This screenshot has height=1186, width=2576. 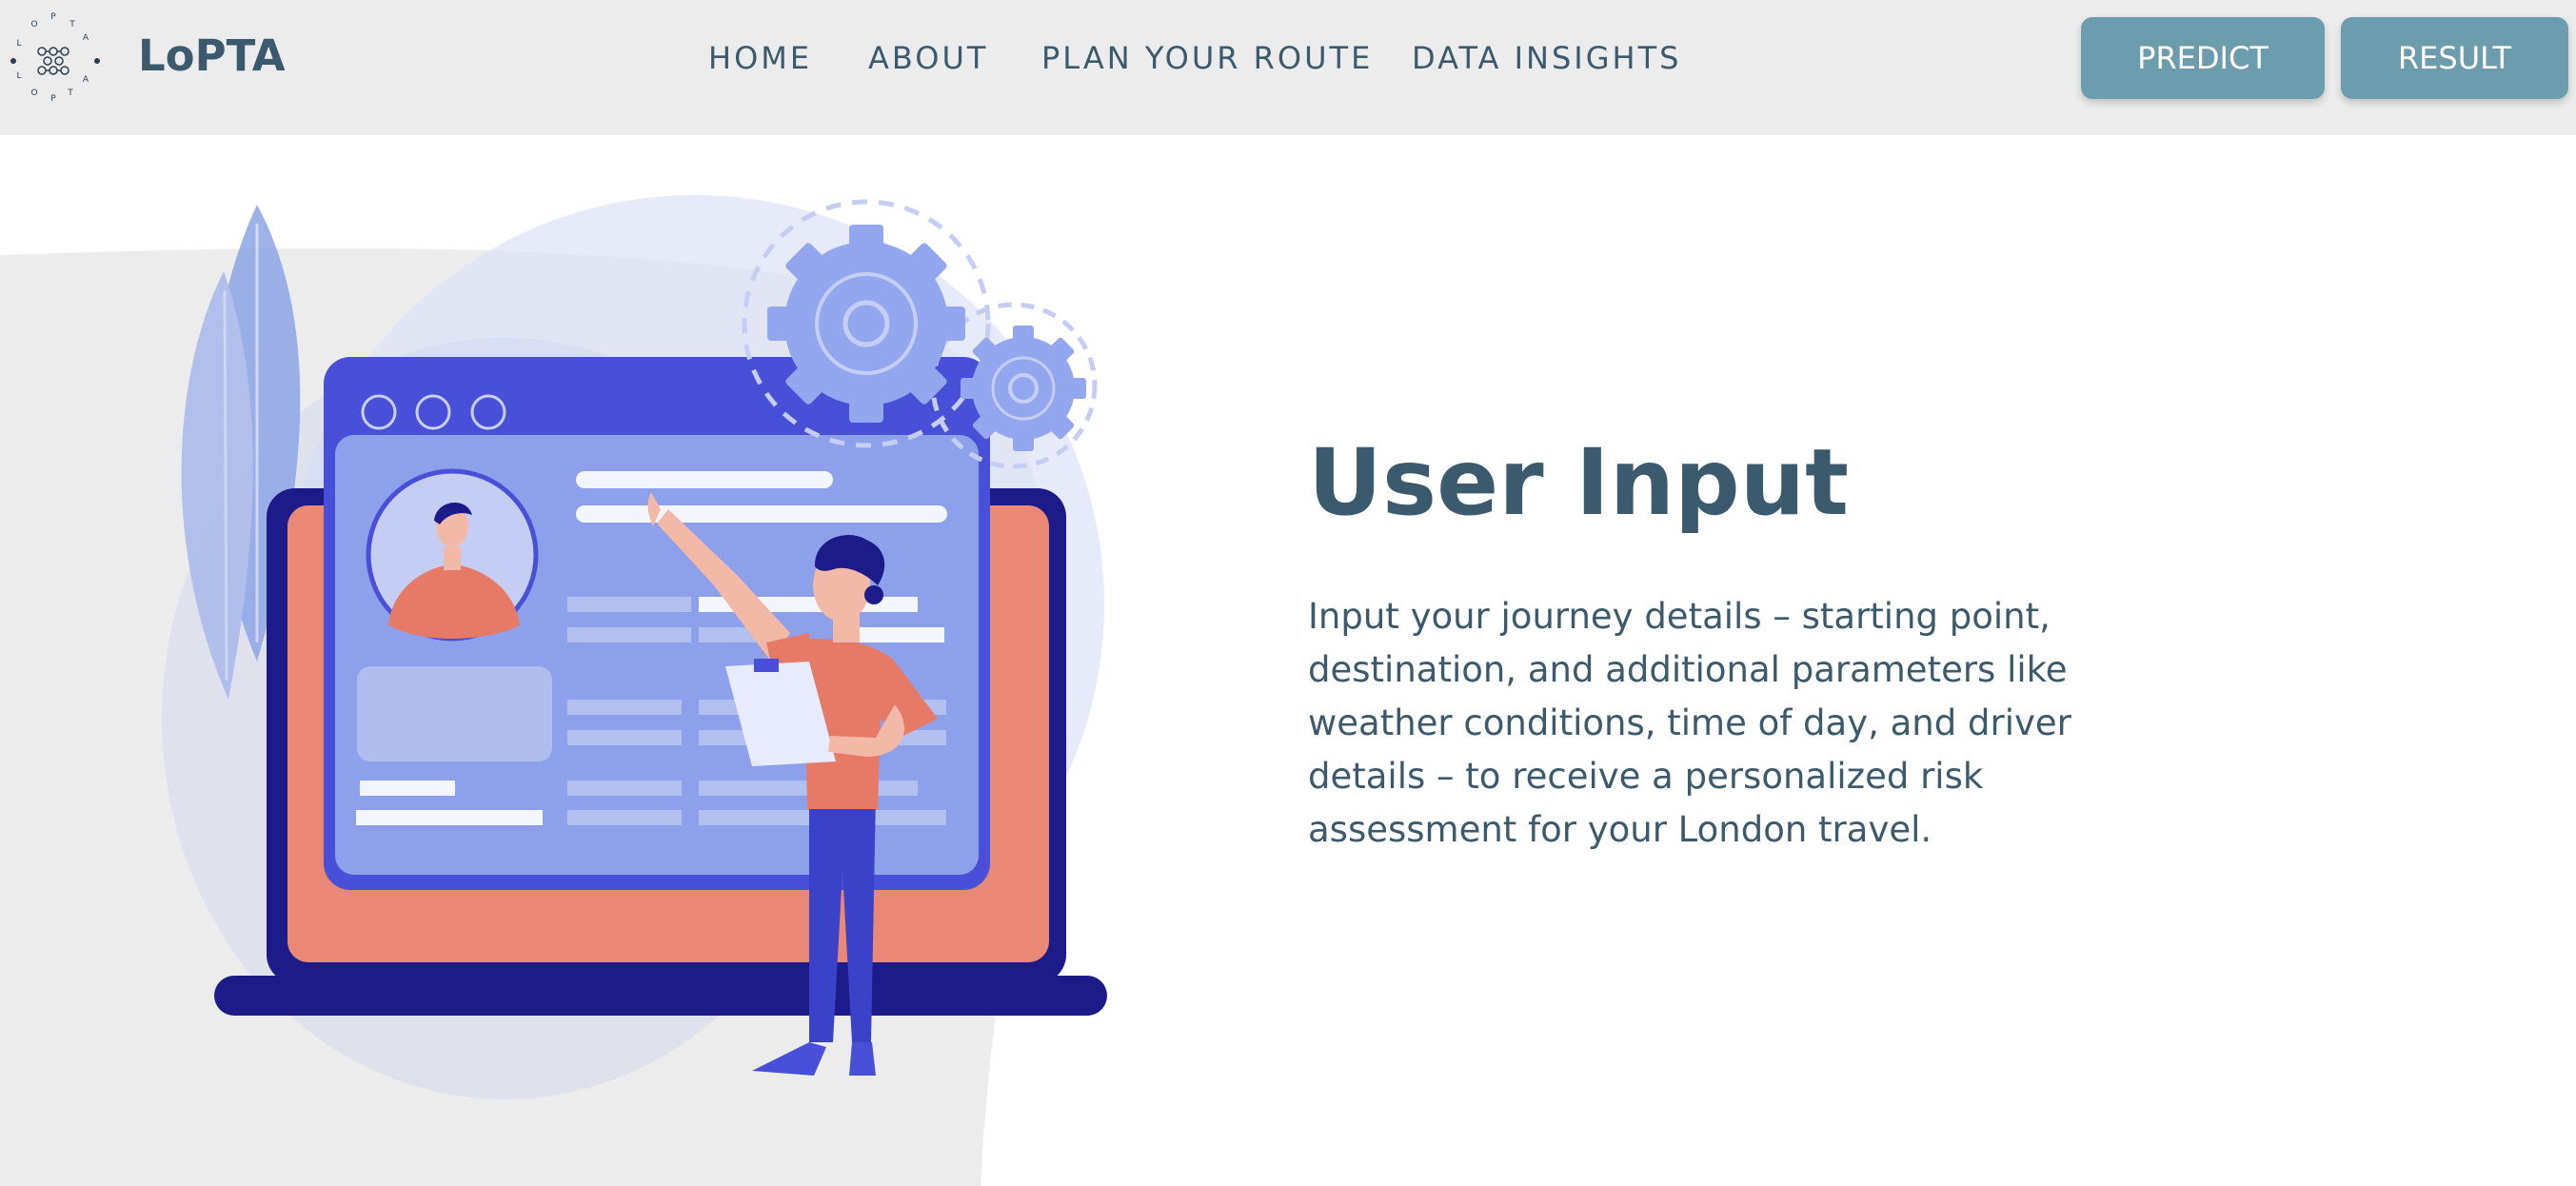 What do you see at coordinates (760, 58) in the screenshot?
I see `nav-home: HOME` at bounding box center [760, 58].